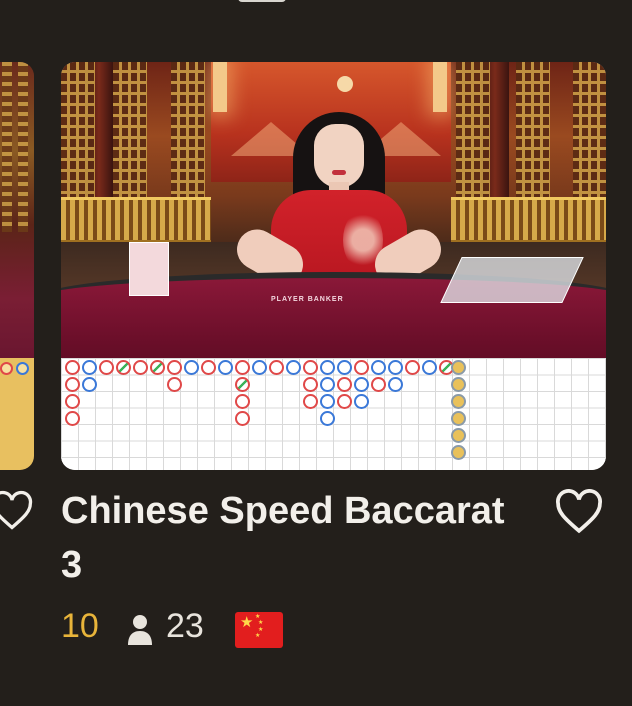 The image size is (632, 706). I want to click on moon-painting, so click(345, 84).